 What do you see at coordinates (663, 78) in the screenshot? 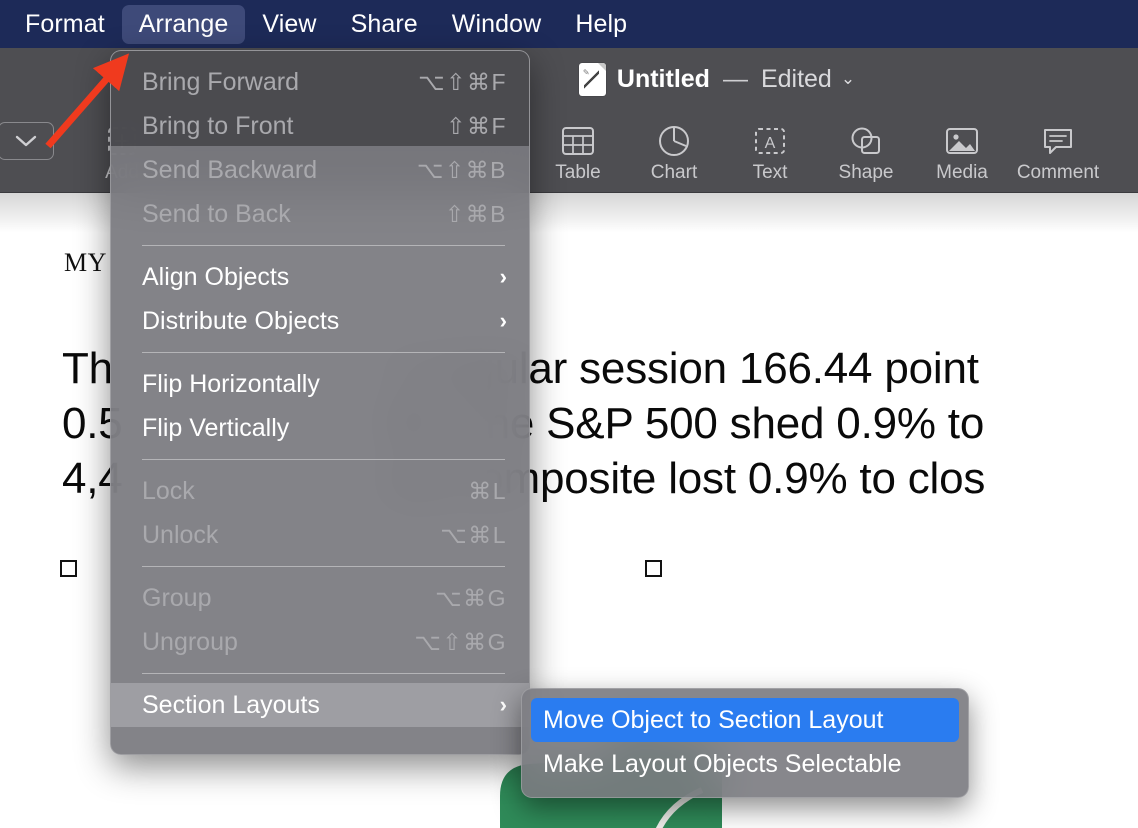
I see `page-title: Untitled` at bounding box center [663, 78].